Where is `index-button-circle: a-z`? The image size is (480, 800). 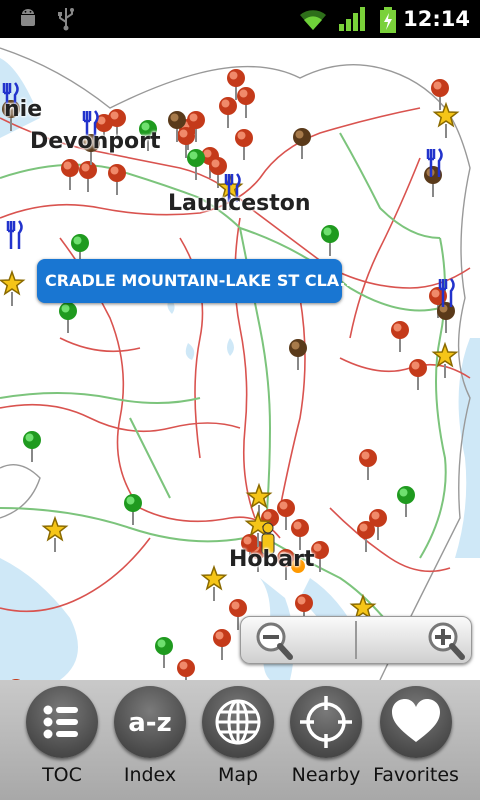 index-button-circle: a-z is located at coordinates (150, 722).